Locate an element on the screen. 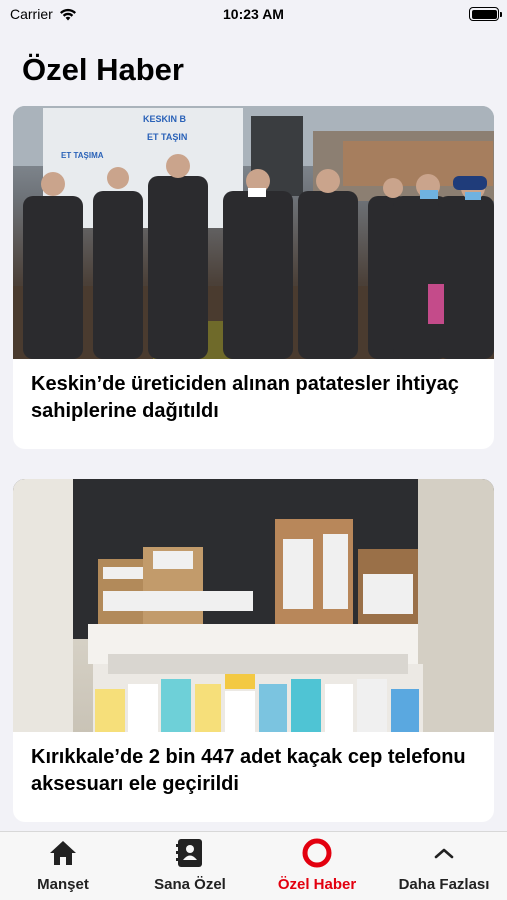 The height and width of the screenshot is (900, 507). tab-manset: Manşet is located at coordinates (63, 866).